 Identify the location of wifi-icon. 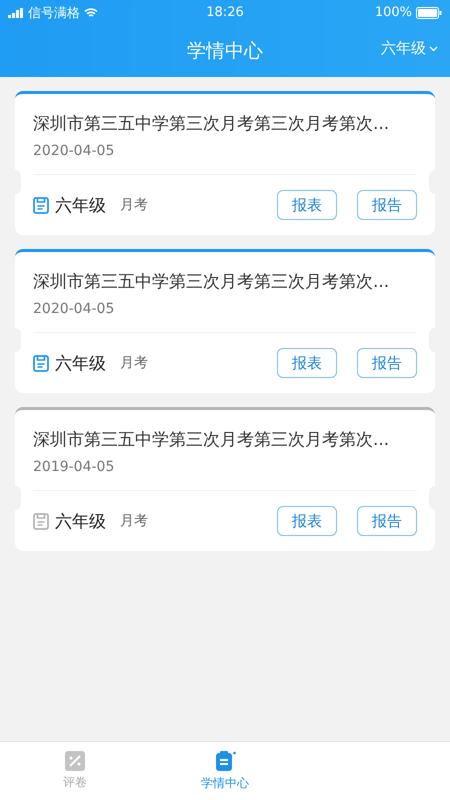
(91, 13).